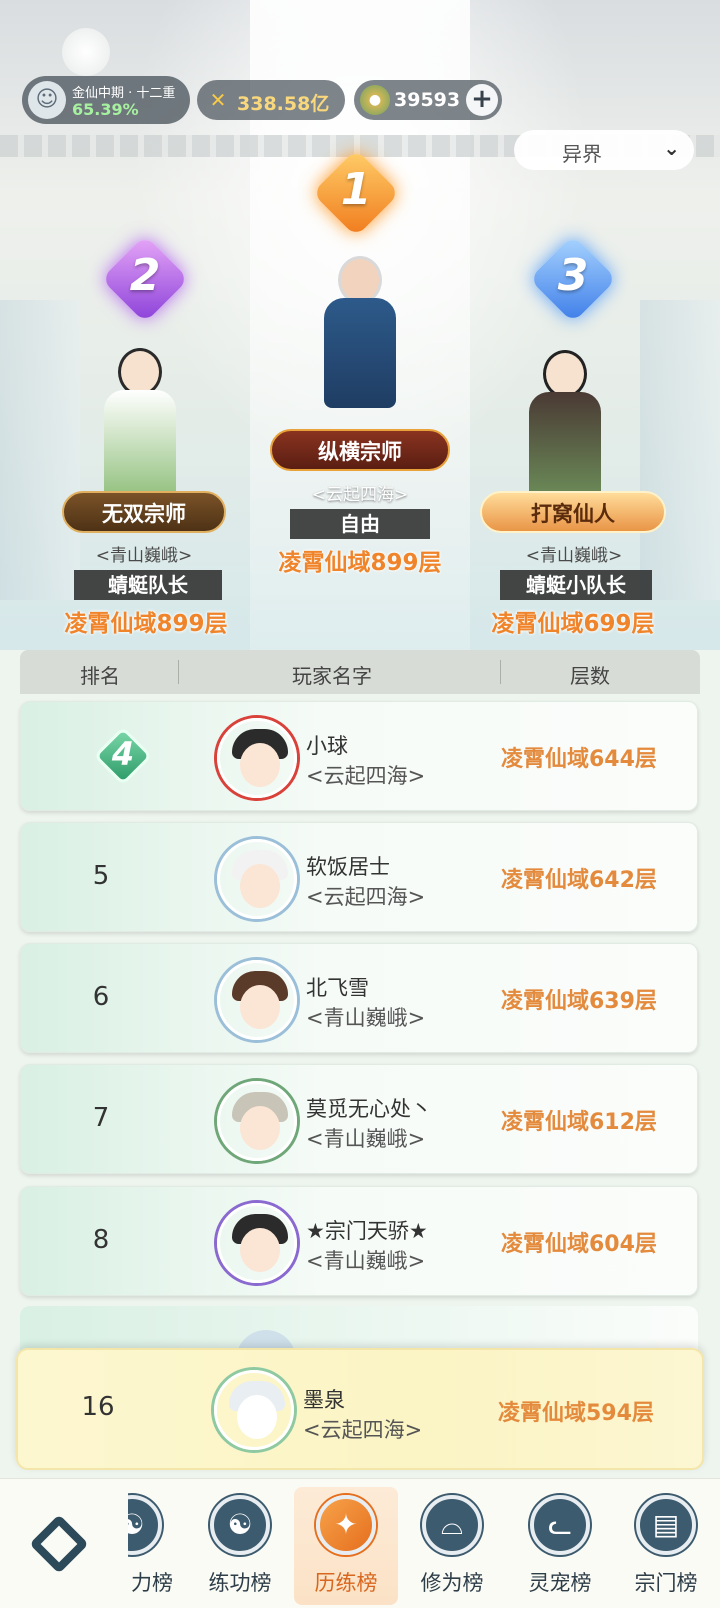  What do you see at coordinates (337, 988) in the screenshot?
I see `player-name: 北飞雪` at bounding box center [337, 988].